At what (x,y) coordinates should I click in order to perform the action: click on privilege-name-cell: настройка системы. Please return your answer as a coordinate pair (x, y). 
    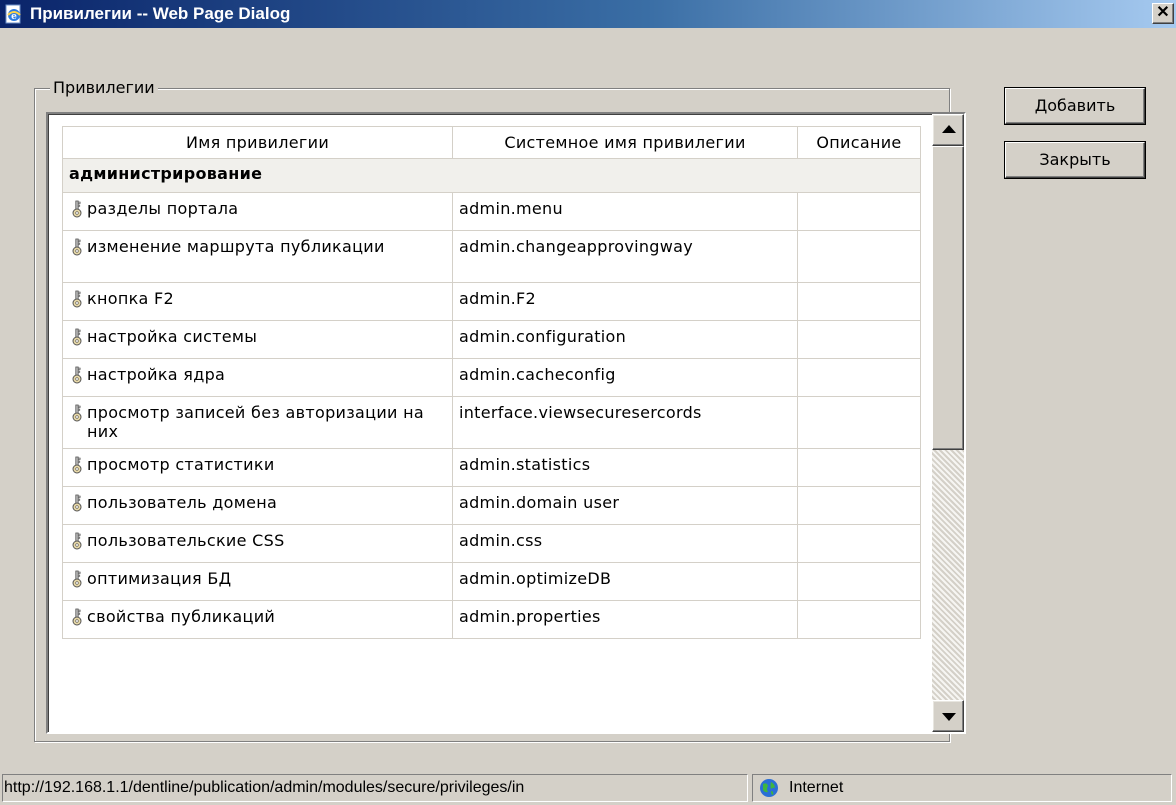
    Looking at the image, I should click on (257, 339).